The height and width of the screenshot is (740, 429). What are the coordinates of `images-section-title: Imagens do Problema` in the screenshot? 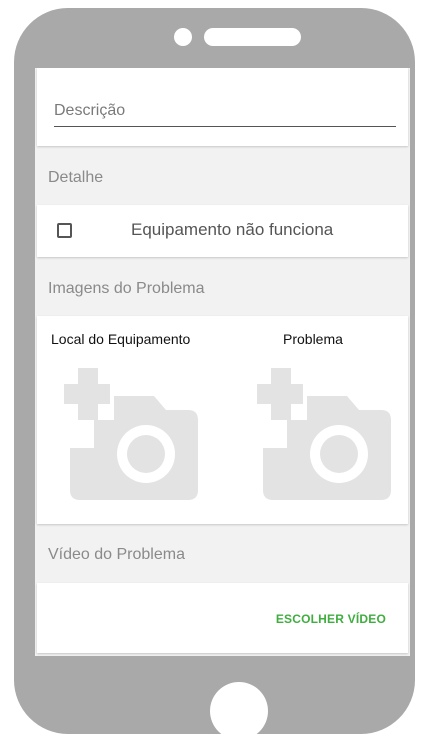 It's located at (126, 288).